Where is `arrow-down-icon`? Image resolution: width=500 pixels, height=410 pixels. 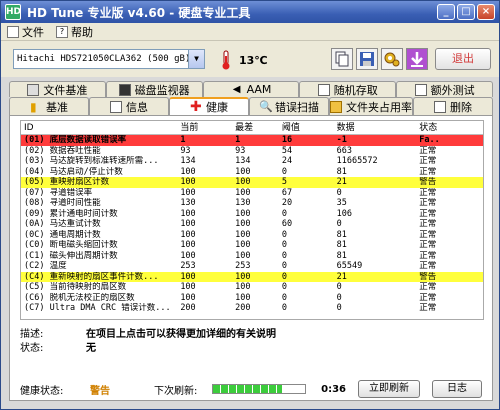
arrow-down-icon is located at coordinates (417, 59).